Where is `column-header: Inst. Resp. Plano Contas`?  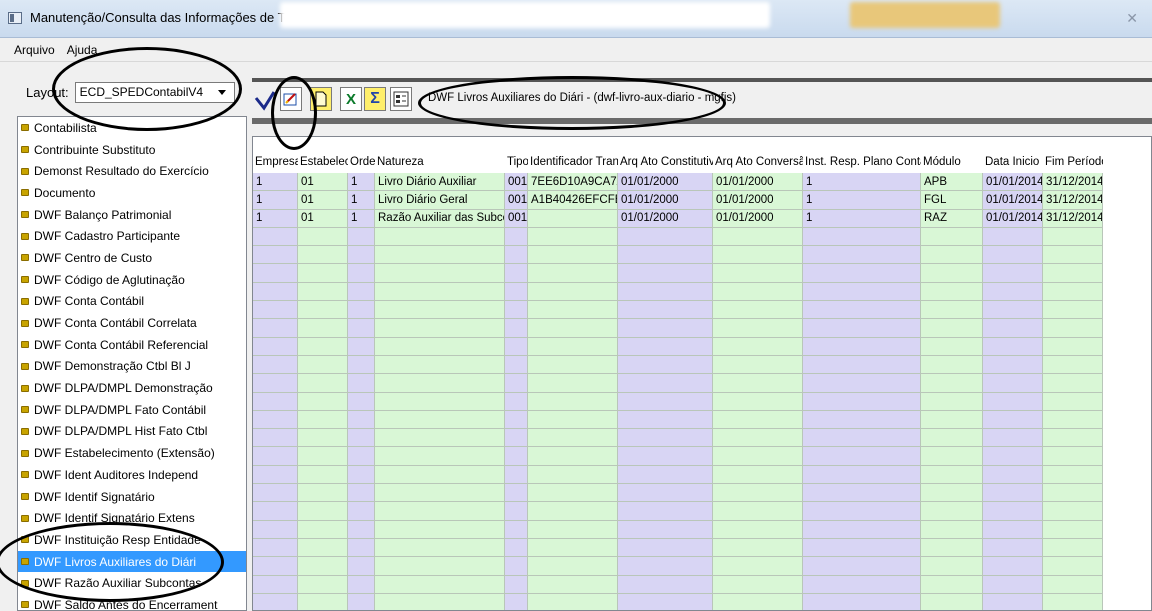
column-header: Inst. Resp. Plano Contas is located at coordinates (862, 162).